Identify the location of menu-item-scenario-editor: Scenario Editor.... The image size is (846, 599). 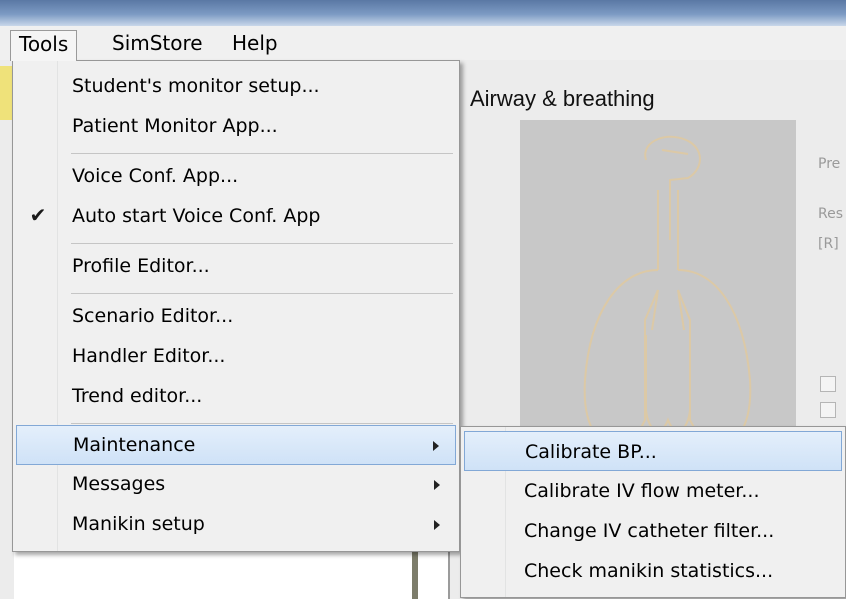
(236, 317).